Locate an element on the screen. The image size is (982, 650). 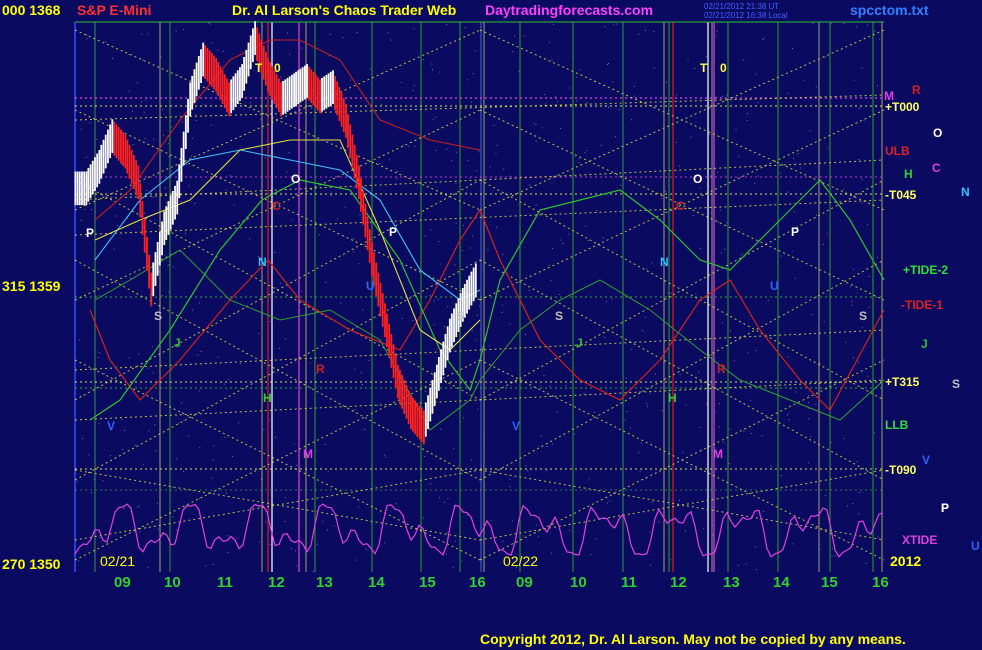
plot-marker: N is located at coordinates (262, 262).